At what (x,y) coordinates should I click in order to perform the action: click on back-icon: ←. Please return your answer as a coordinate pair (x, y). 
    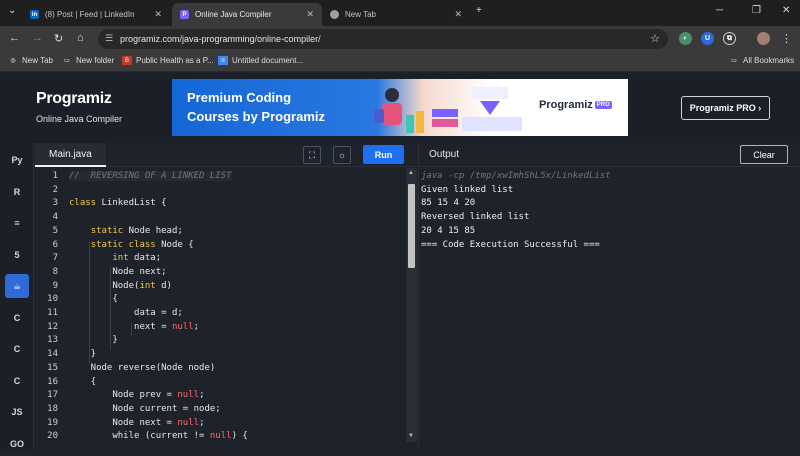
    Looking at the image, I should click on (14, 38).